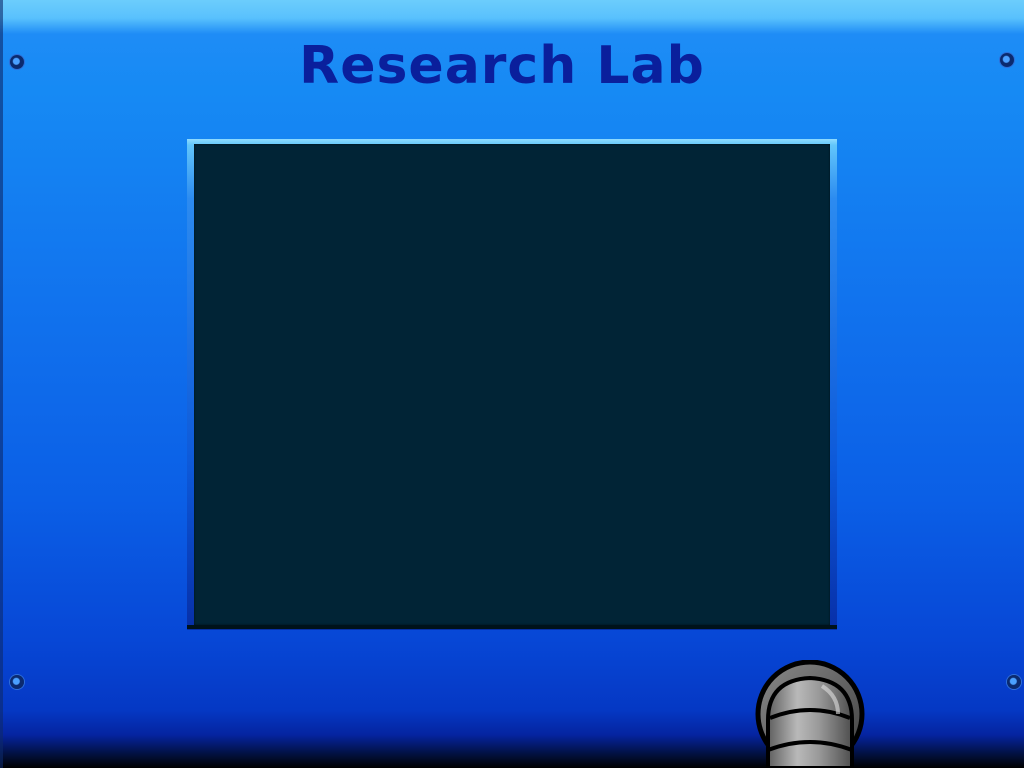 Image resolution: width=1024 pixels, height=768 pixels. Describe the element at coordinates (1, 384) in the screenshot. I see `panel-left-edge` at that location.